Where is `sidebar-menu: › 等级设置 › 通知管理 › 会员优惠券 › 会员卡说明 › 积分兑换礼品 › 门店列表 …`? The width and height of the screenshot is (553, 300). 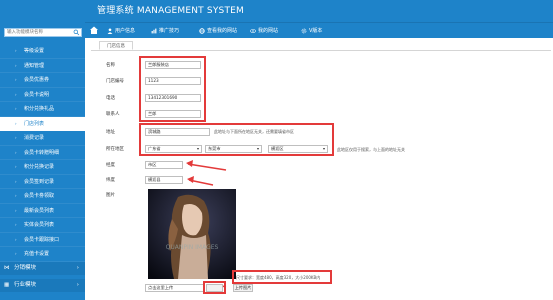 sidebar-menu: › 等级设置 › 通知管理 › 会员优惠券 › 会员卡说明 › 积分兑换礼品 › 门店列表 … is located at coordinates (42, 153).